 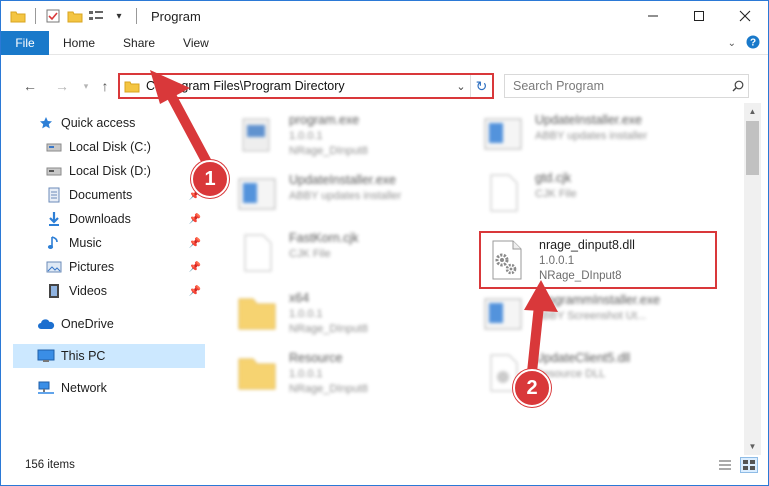 I want to click on window-title: Program, so click(x=176, y=16).